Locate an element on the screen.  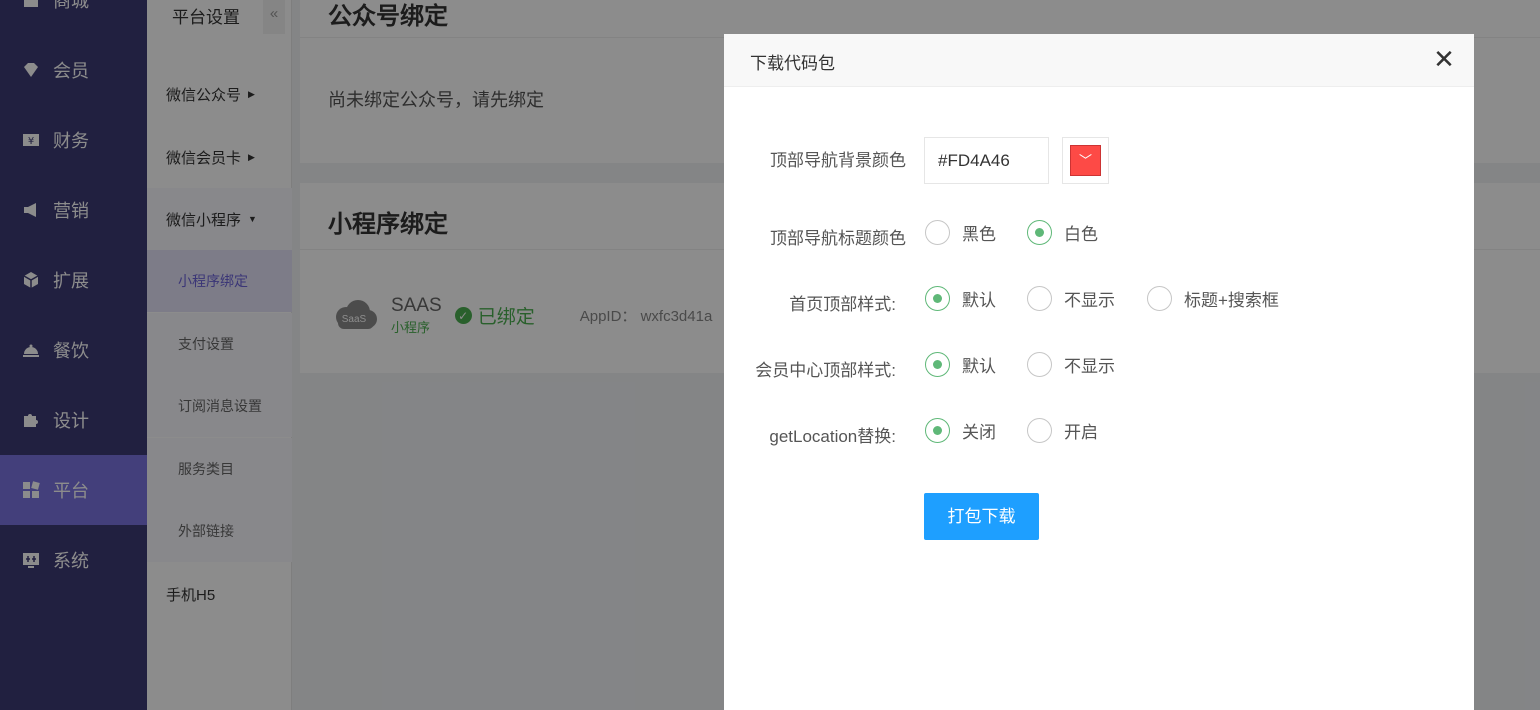
radio-member-hidden: 不显示 is located at coordinates (1071, 364).